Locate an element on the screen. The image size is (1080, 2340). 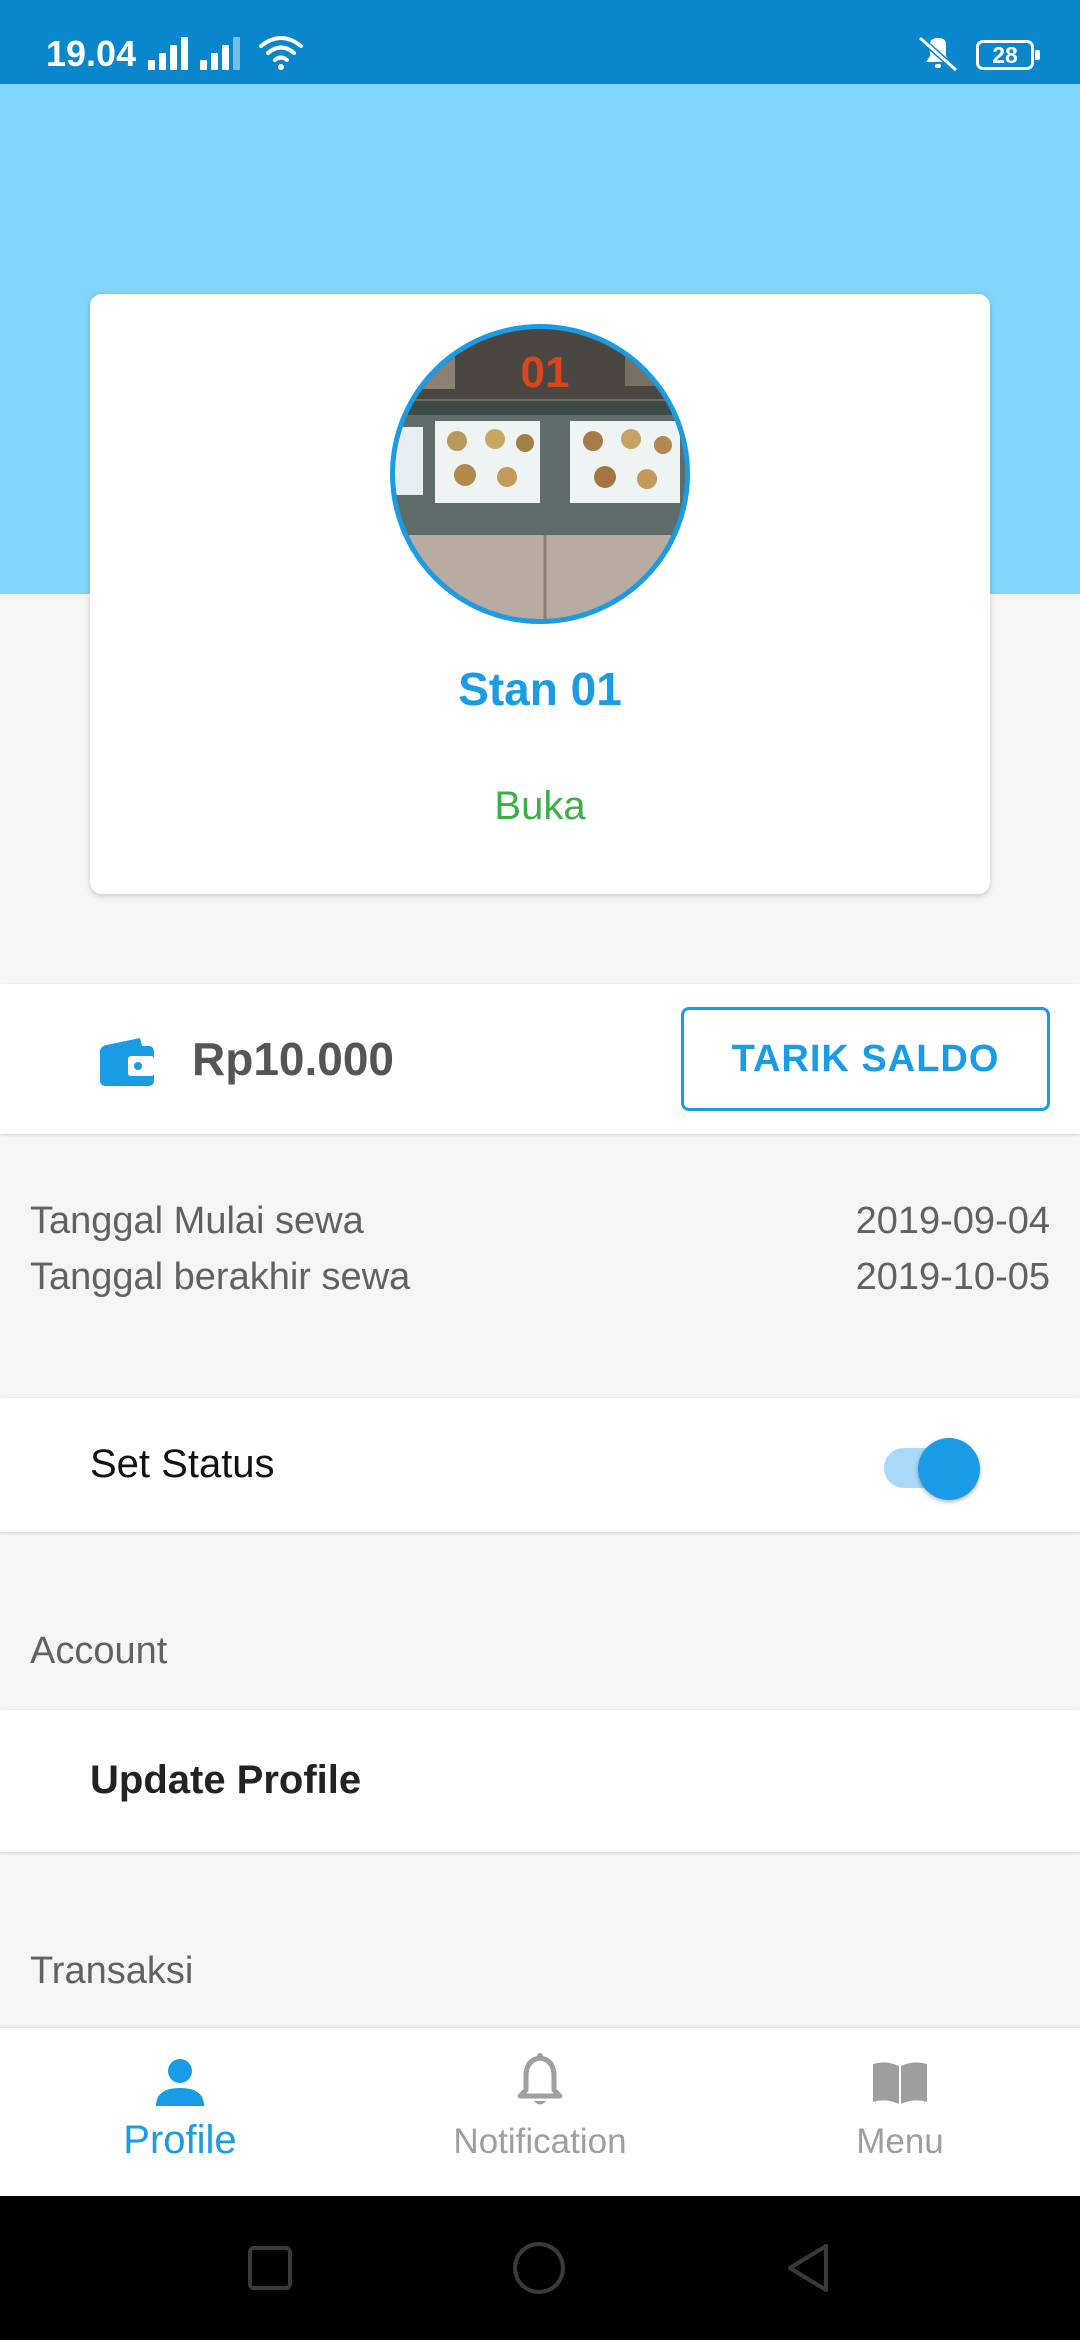
stall-photo: 01 is located at coordinates (540, 474).